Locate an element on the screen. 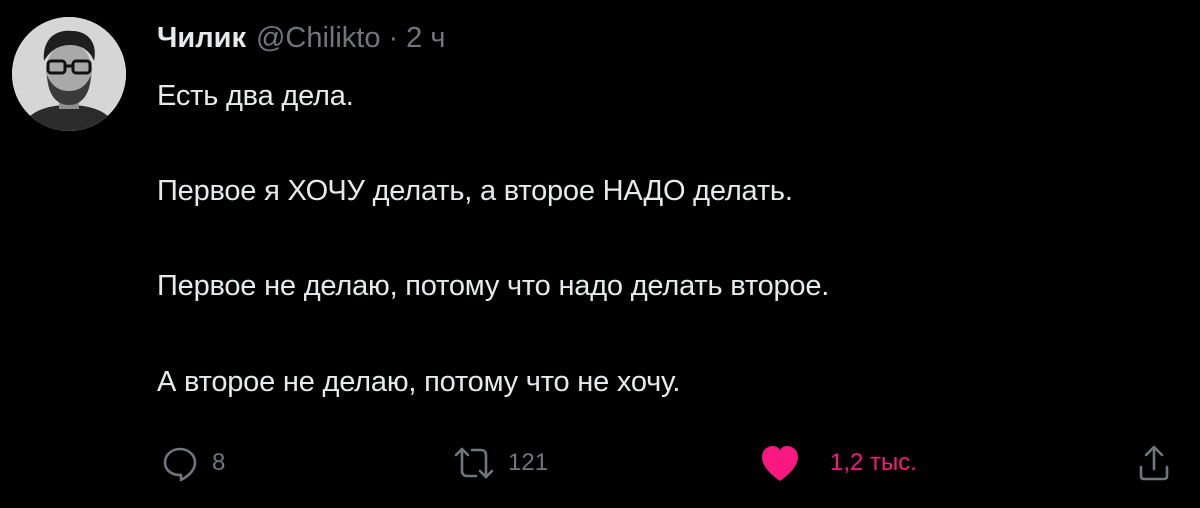 The image size is (1200, 508). timestamp: 2 ч is located at coordinates (425, 38).